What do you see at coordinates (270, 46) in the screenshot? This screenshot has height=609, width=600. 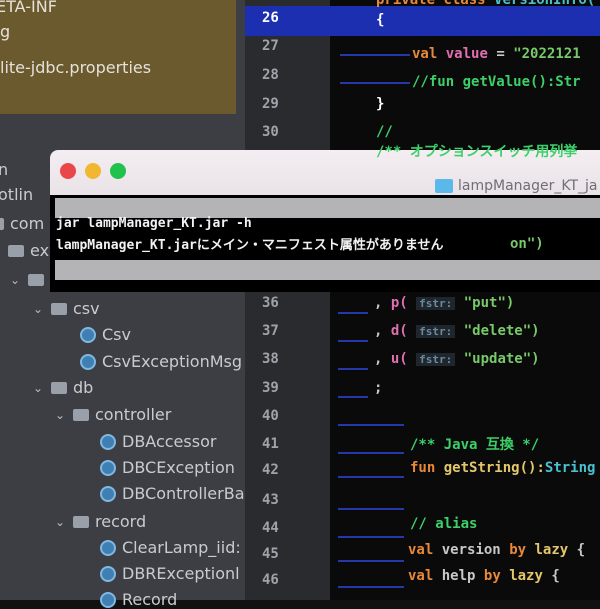 I see `line-number: 27` at bounding box center [270, 46].